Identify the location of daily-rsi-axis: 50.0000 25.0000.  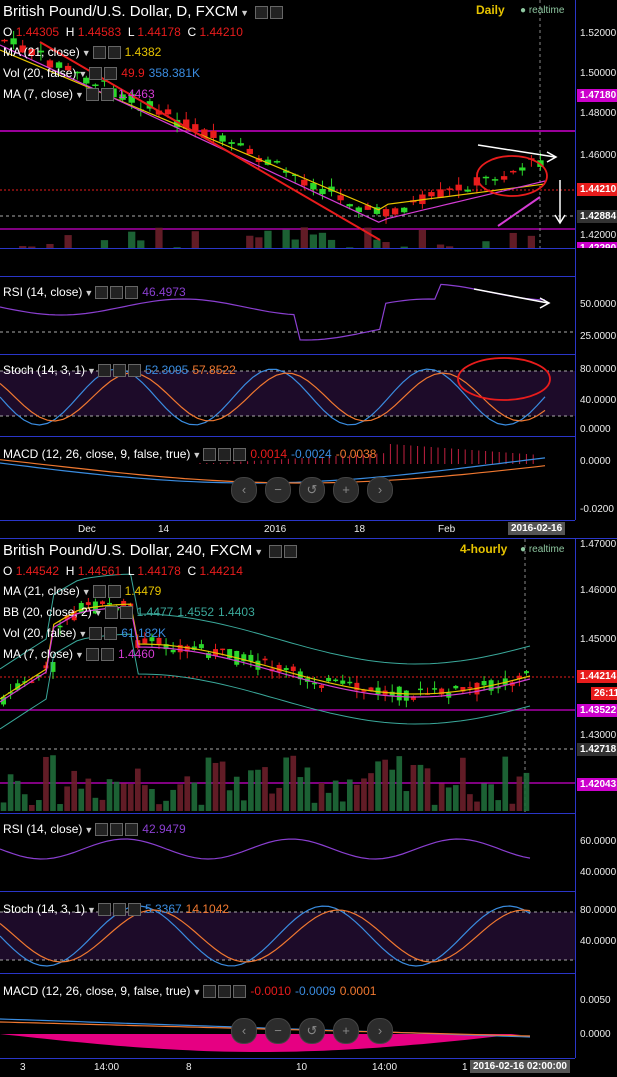
(596, 301).